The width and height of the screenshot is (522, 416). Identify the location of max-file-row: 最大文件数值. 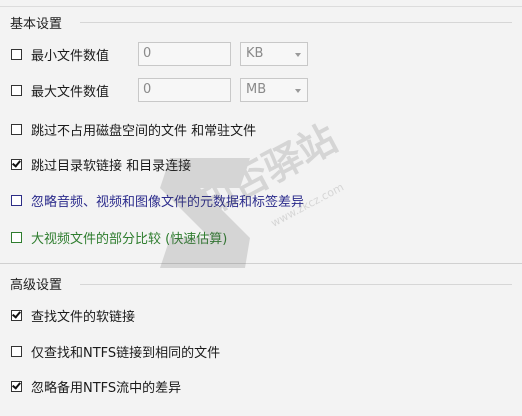
(60, 90).